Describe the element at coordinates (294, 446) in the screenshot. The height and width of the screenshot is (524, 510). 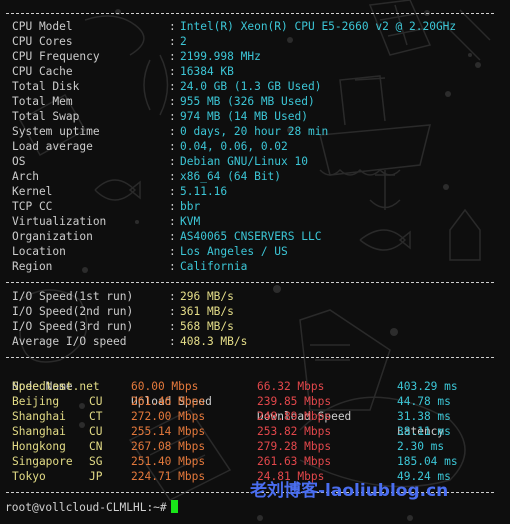
I see `download-speed: 279.28 Mbps` at that location.